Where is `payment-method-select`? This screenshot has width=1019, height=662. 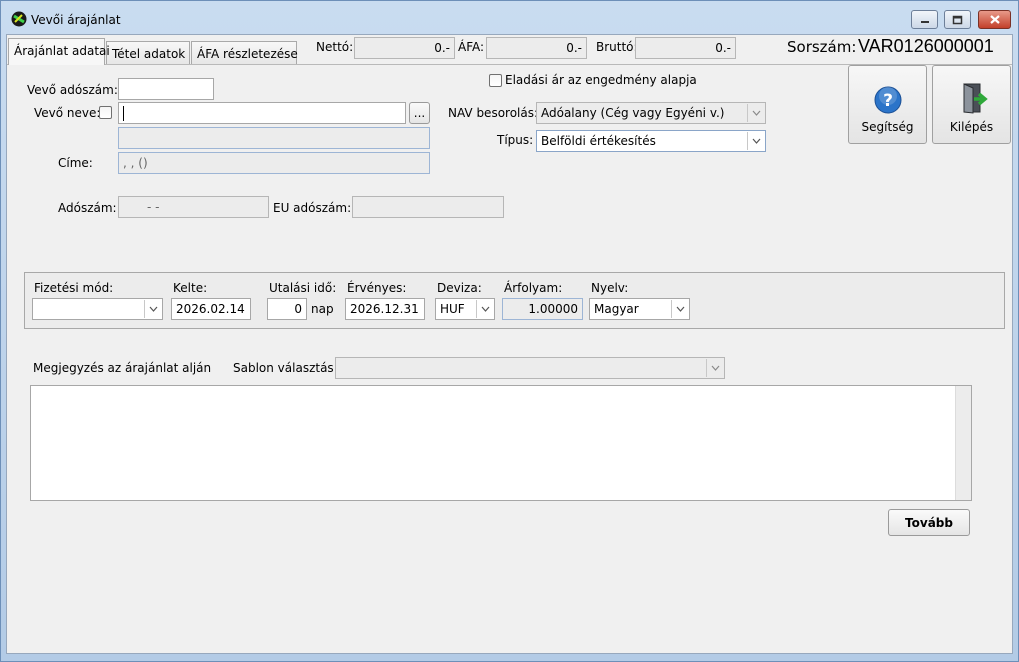 payment-method-select is located at coordinates (97, 309).